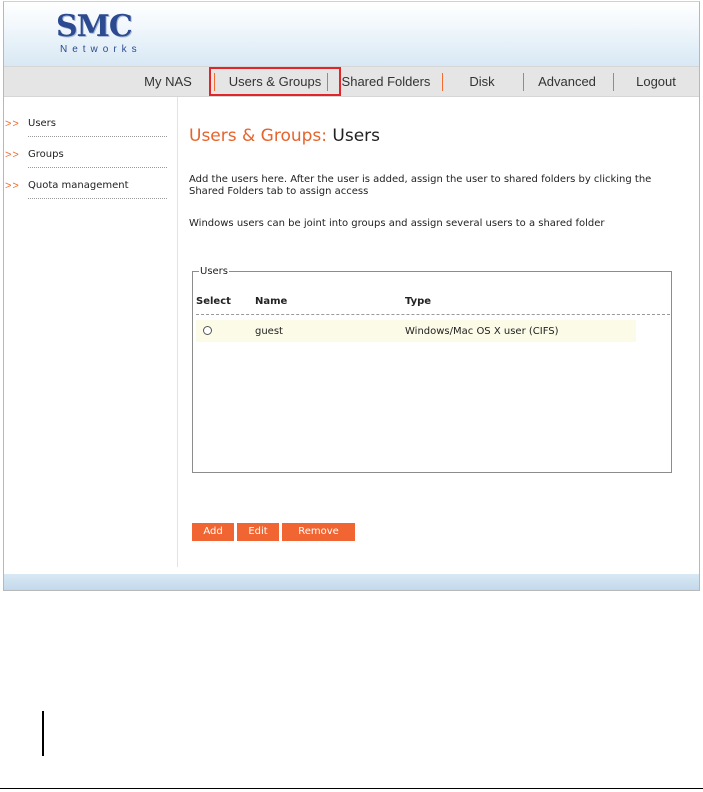 Image resolution: width=703 pixels, height=792 pixels. What do you see at coordinates (418, 301) in the screenshot?
I see `column-header-type: Type` at bounding box center [418, 301].